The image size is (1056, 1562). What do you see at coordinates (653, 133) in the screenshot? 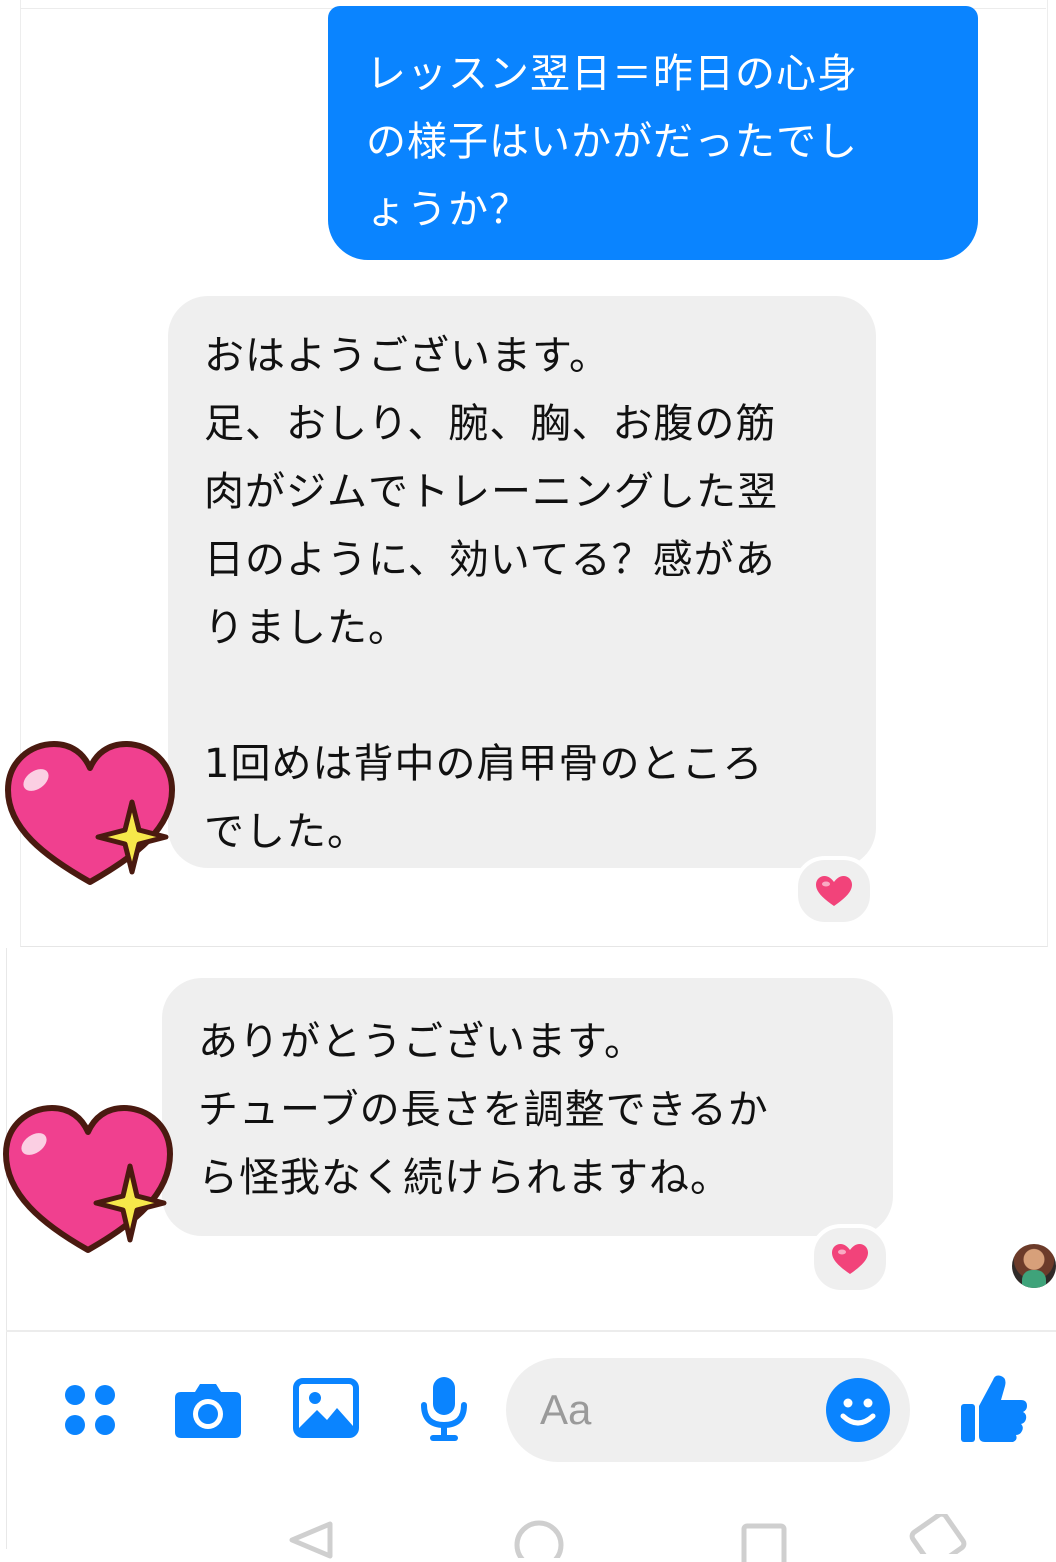
I see `message-bubble-outgoing: レッスン翌日＝昨日の心身 の様子はいかがだったでし ょうか？` at bounding box center [653, 133].